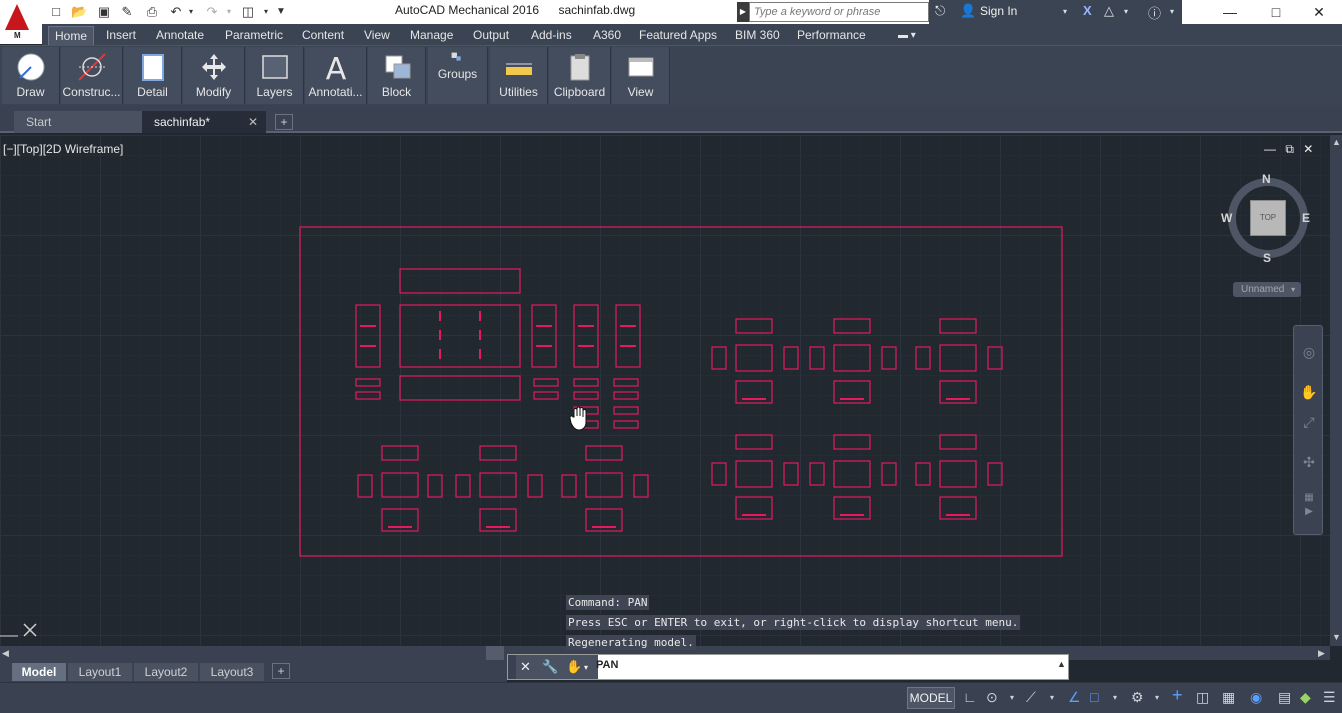  I want to click on ribbon-minimize-icon: ▬ ▾, so click(907, 35).